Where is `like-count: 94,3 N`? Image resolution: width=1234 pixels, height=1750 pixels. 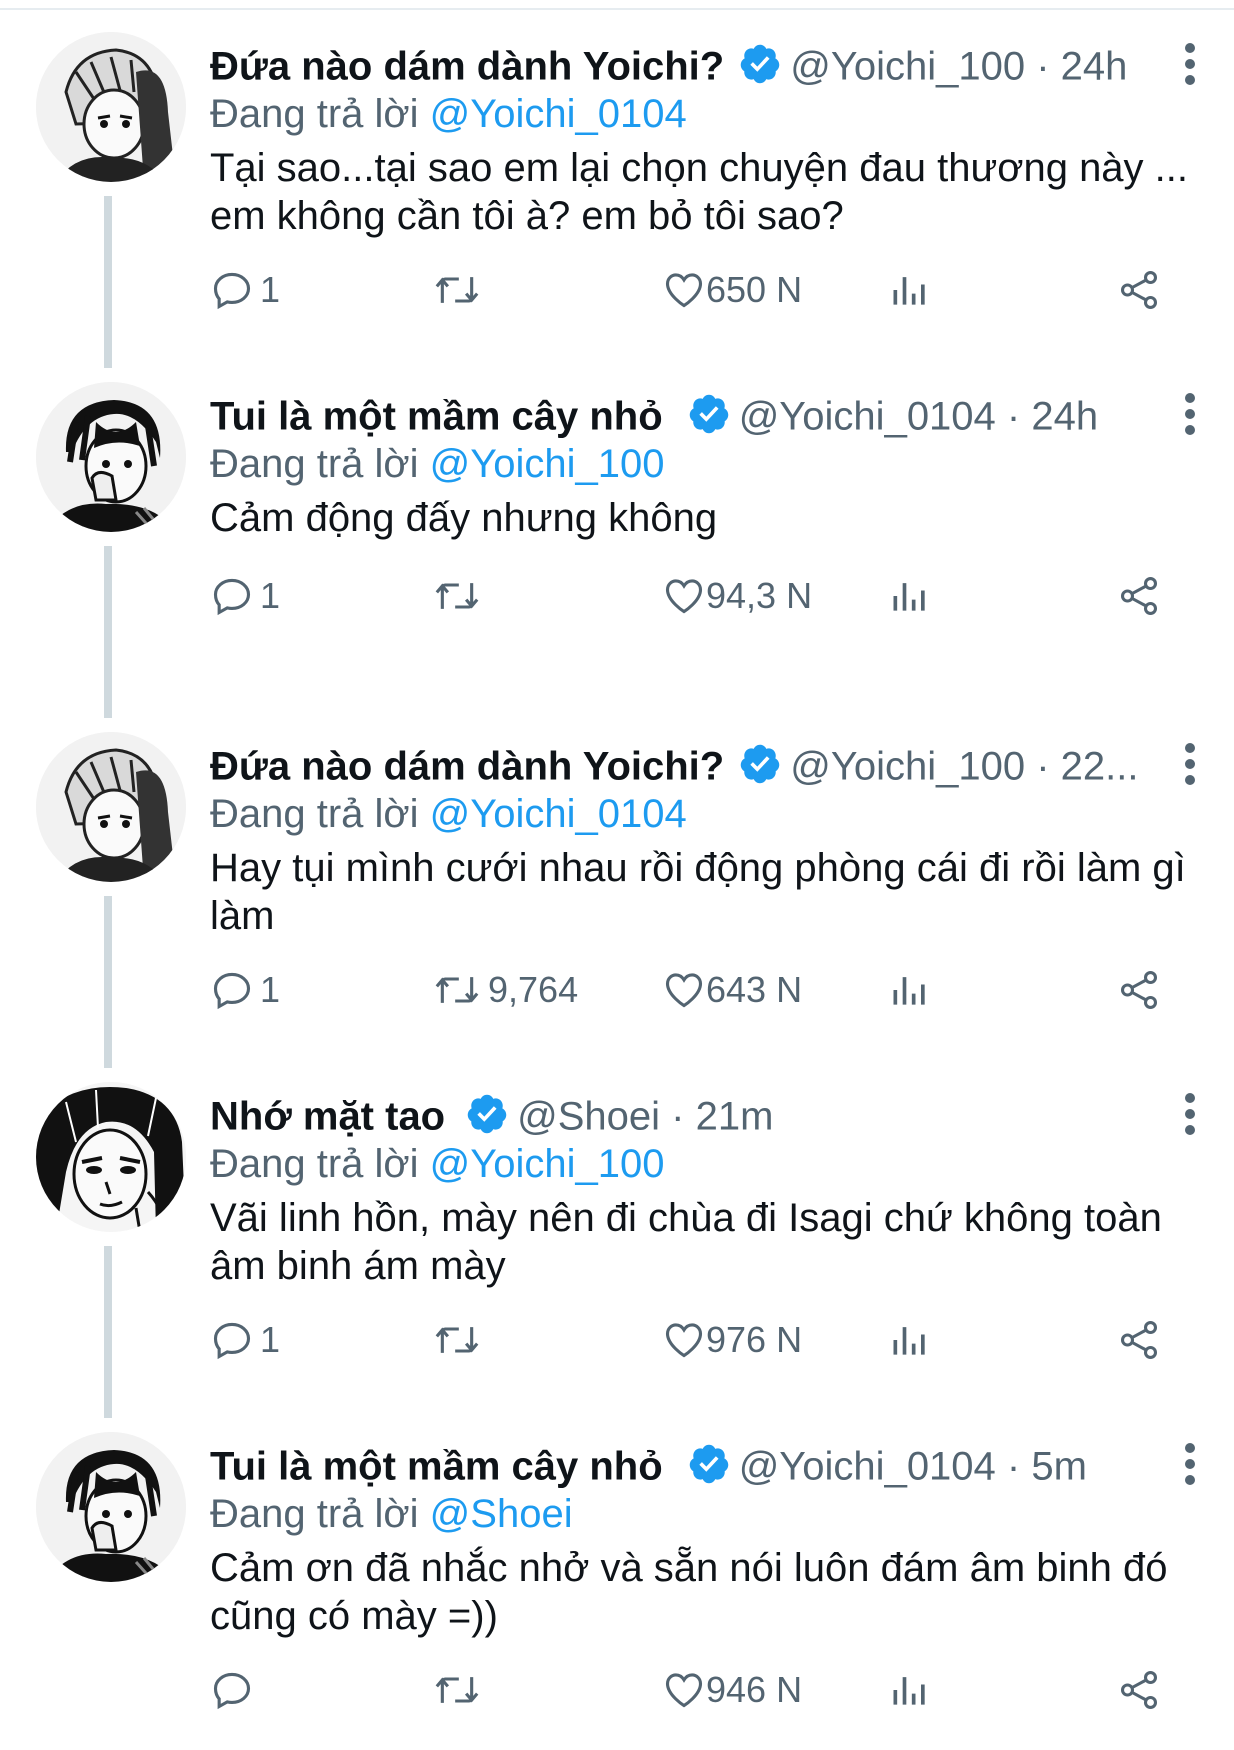
like-count: 94,3 N is located at coordinates (759, 595).